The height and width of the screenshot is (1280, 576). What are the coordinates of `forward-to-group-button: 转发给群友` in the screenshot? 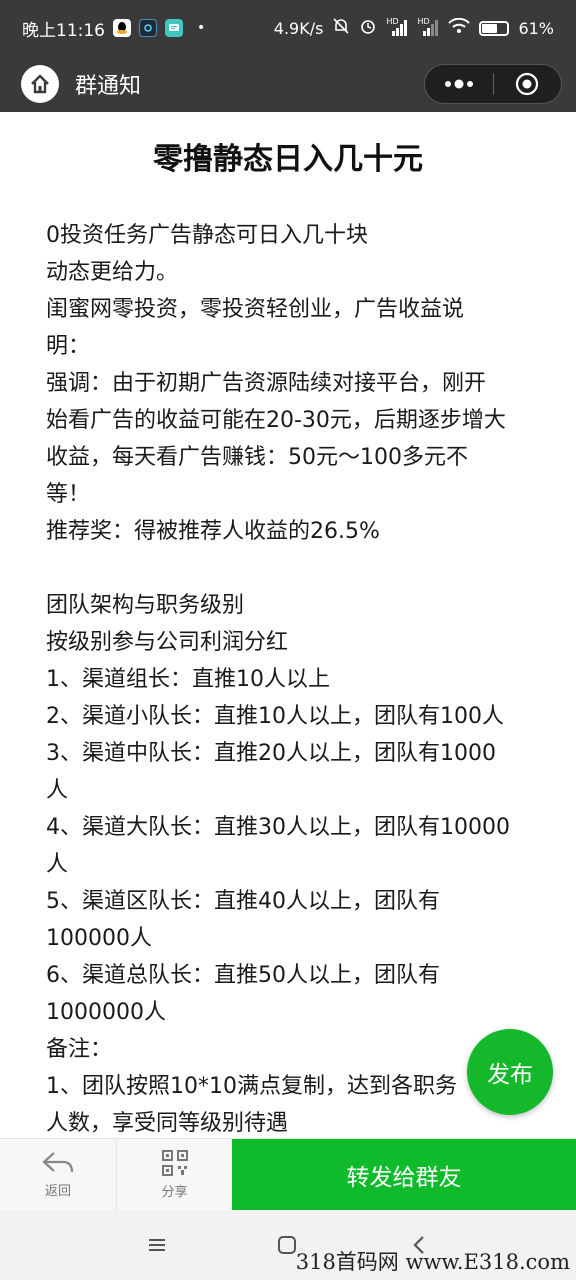 It's located at (404, 1174).